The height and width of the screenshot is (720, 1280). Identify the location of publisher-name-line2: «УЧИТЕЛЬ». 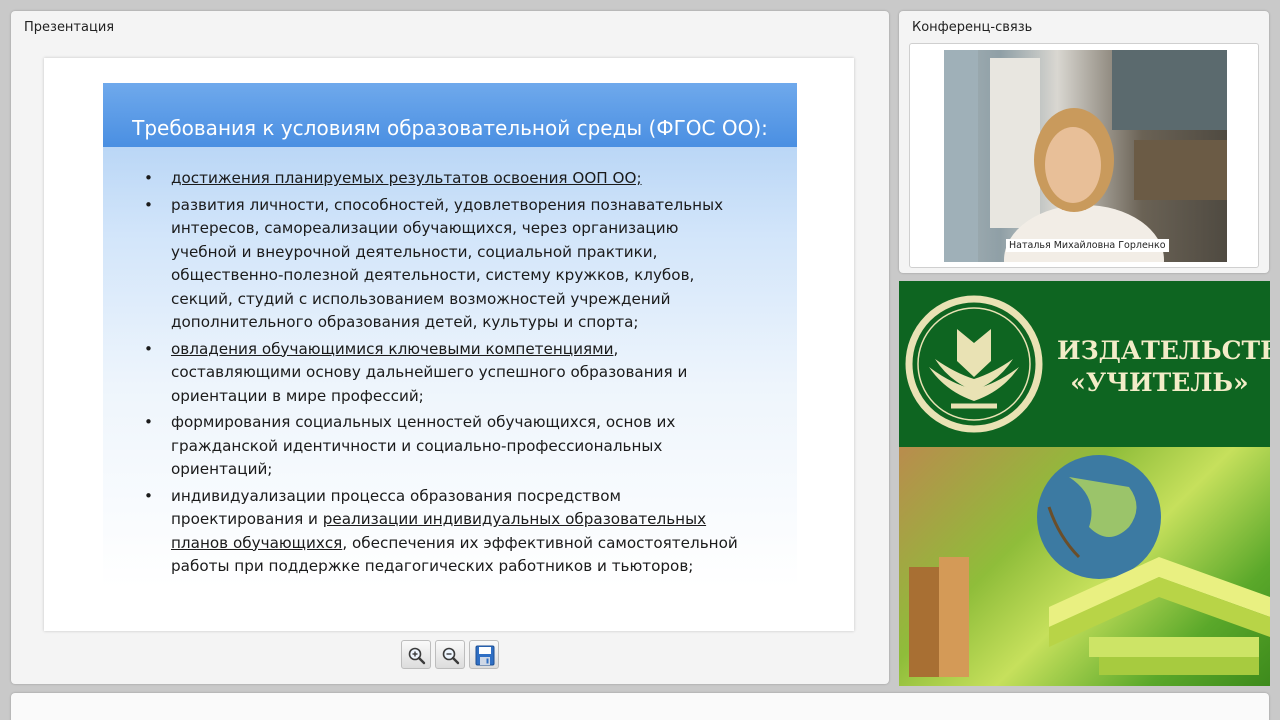
(1159, 382).